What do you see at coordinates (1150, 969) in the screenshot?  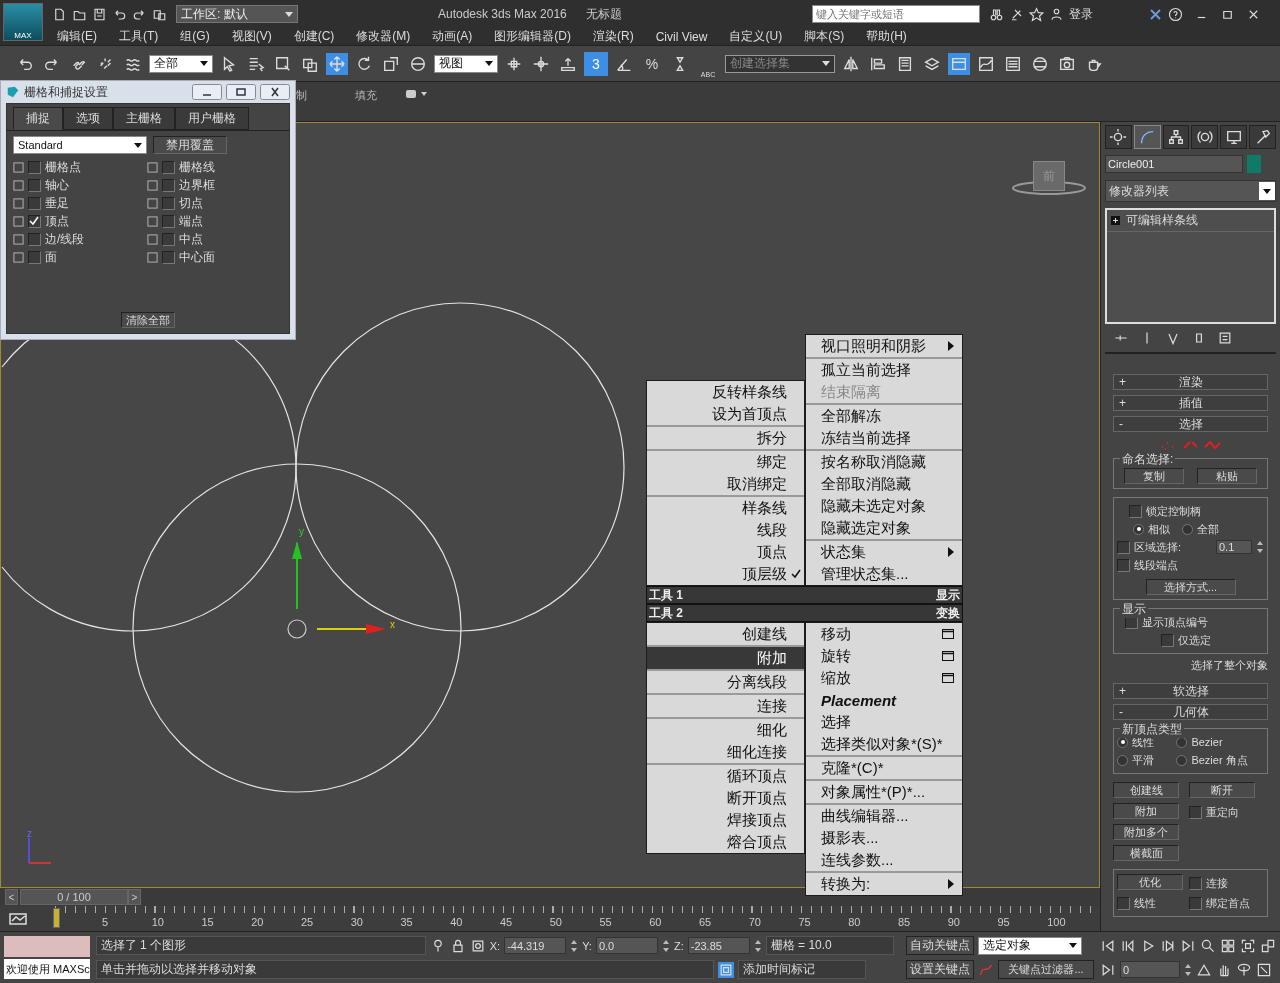 I see `current-frame-field: 0` at bounding box center [1150, 969].